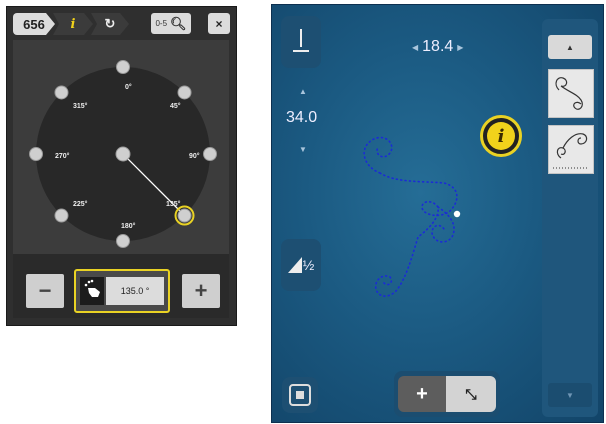 Image resolution: width=606 pixels, height=424 pixels. I want to click on scroll-up-icon: ▲, so click(570, 47).